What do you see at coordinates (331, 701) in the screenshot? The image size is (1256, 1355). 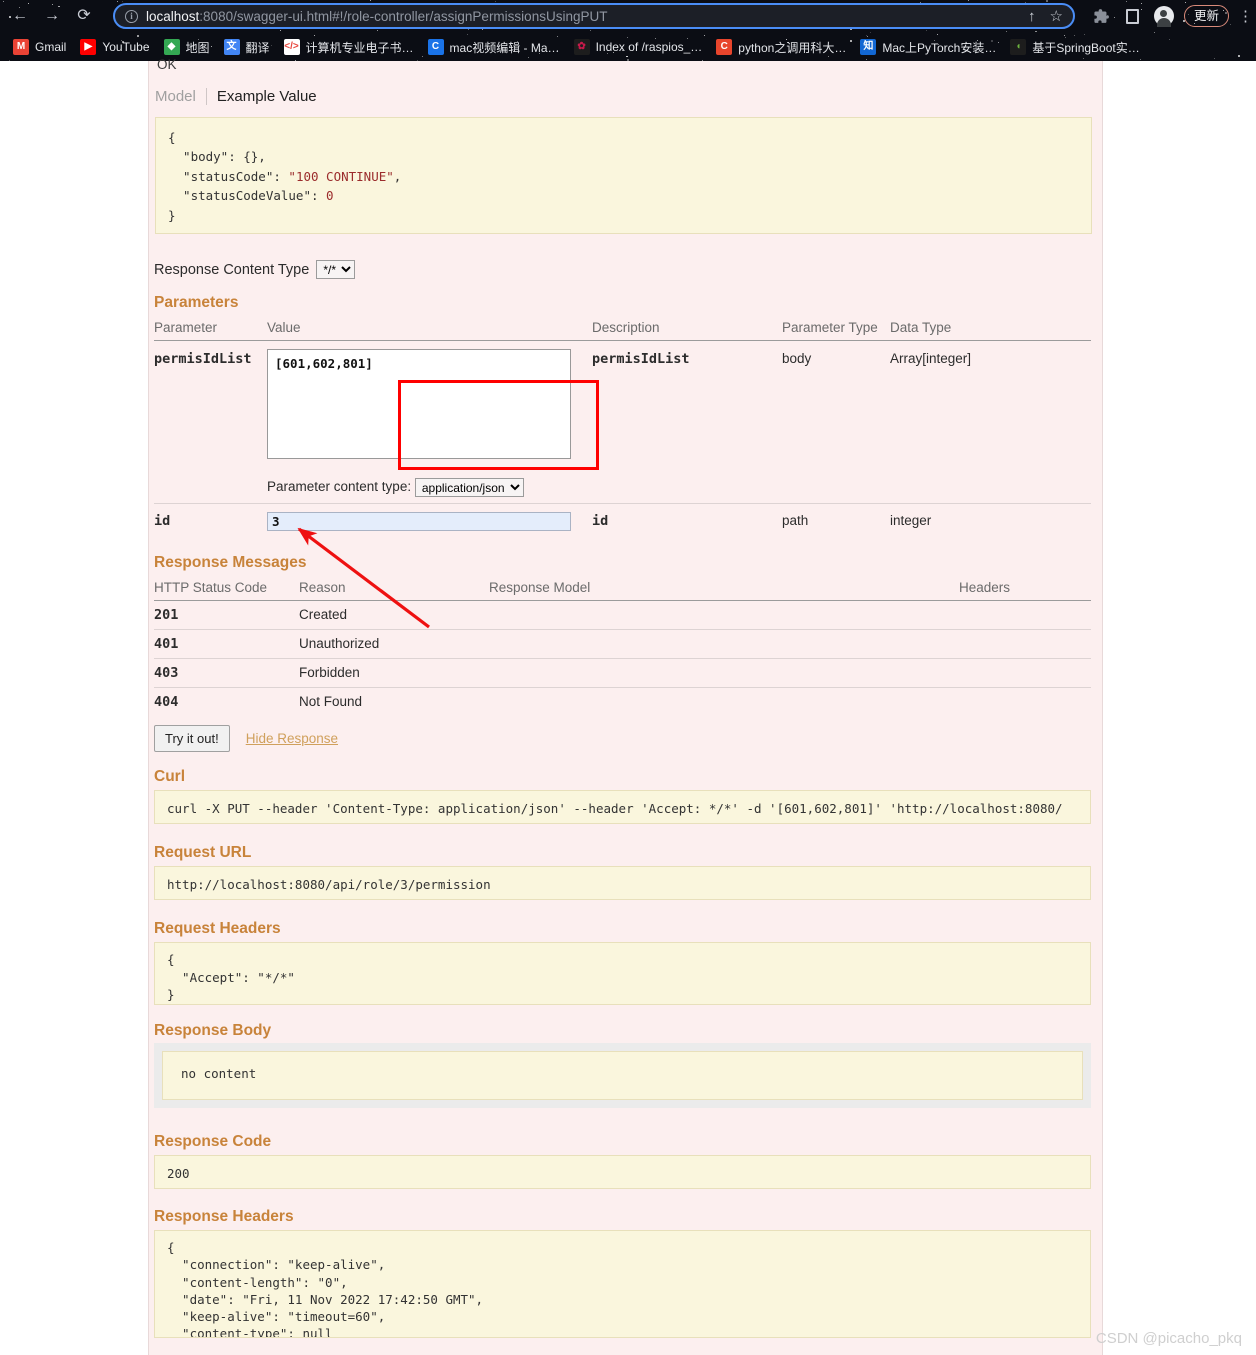 I see `status-reason: Not Found` at bounding box center [331, 701].